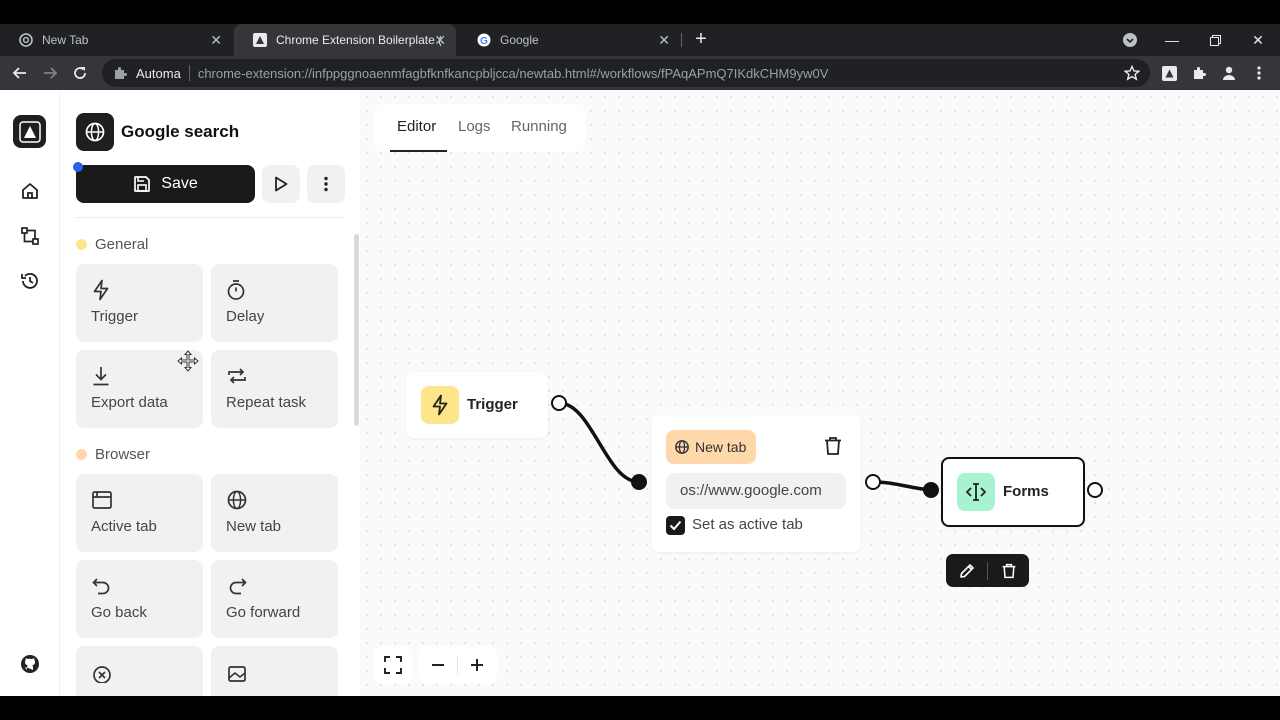  What do you see at coordinates (274, 303) in the screenshot?
I see `block-delay: Delay` at bounding box center [274, 303].